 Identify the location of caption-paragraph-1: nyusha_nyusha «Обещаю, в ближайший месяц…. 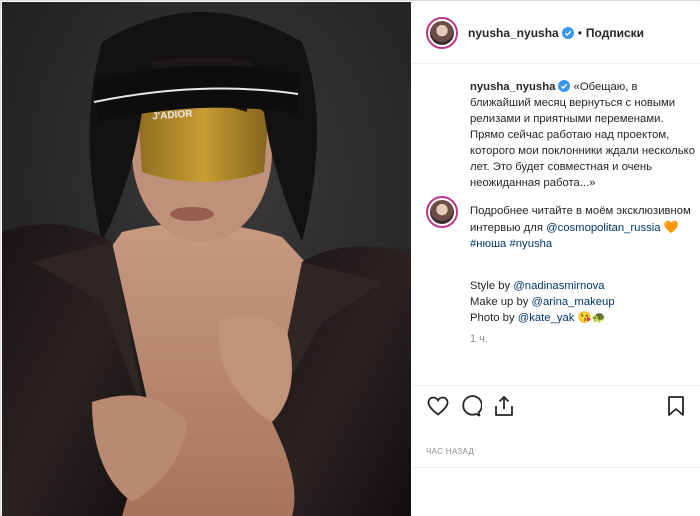
(583, 135).